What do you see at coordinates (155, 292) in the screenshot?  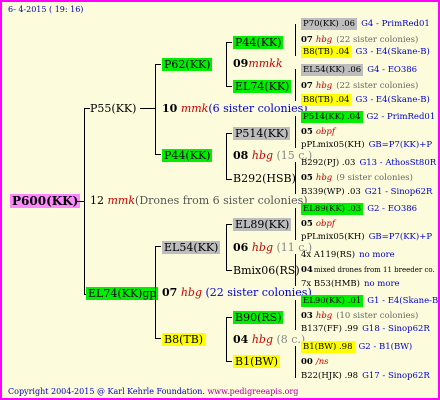 I see `el74-bracket` at bounding box center [155, 292].